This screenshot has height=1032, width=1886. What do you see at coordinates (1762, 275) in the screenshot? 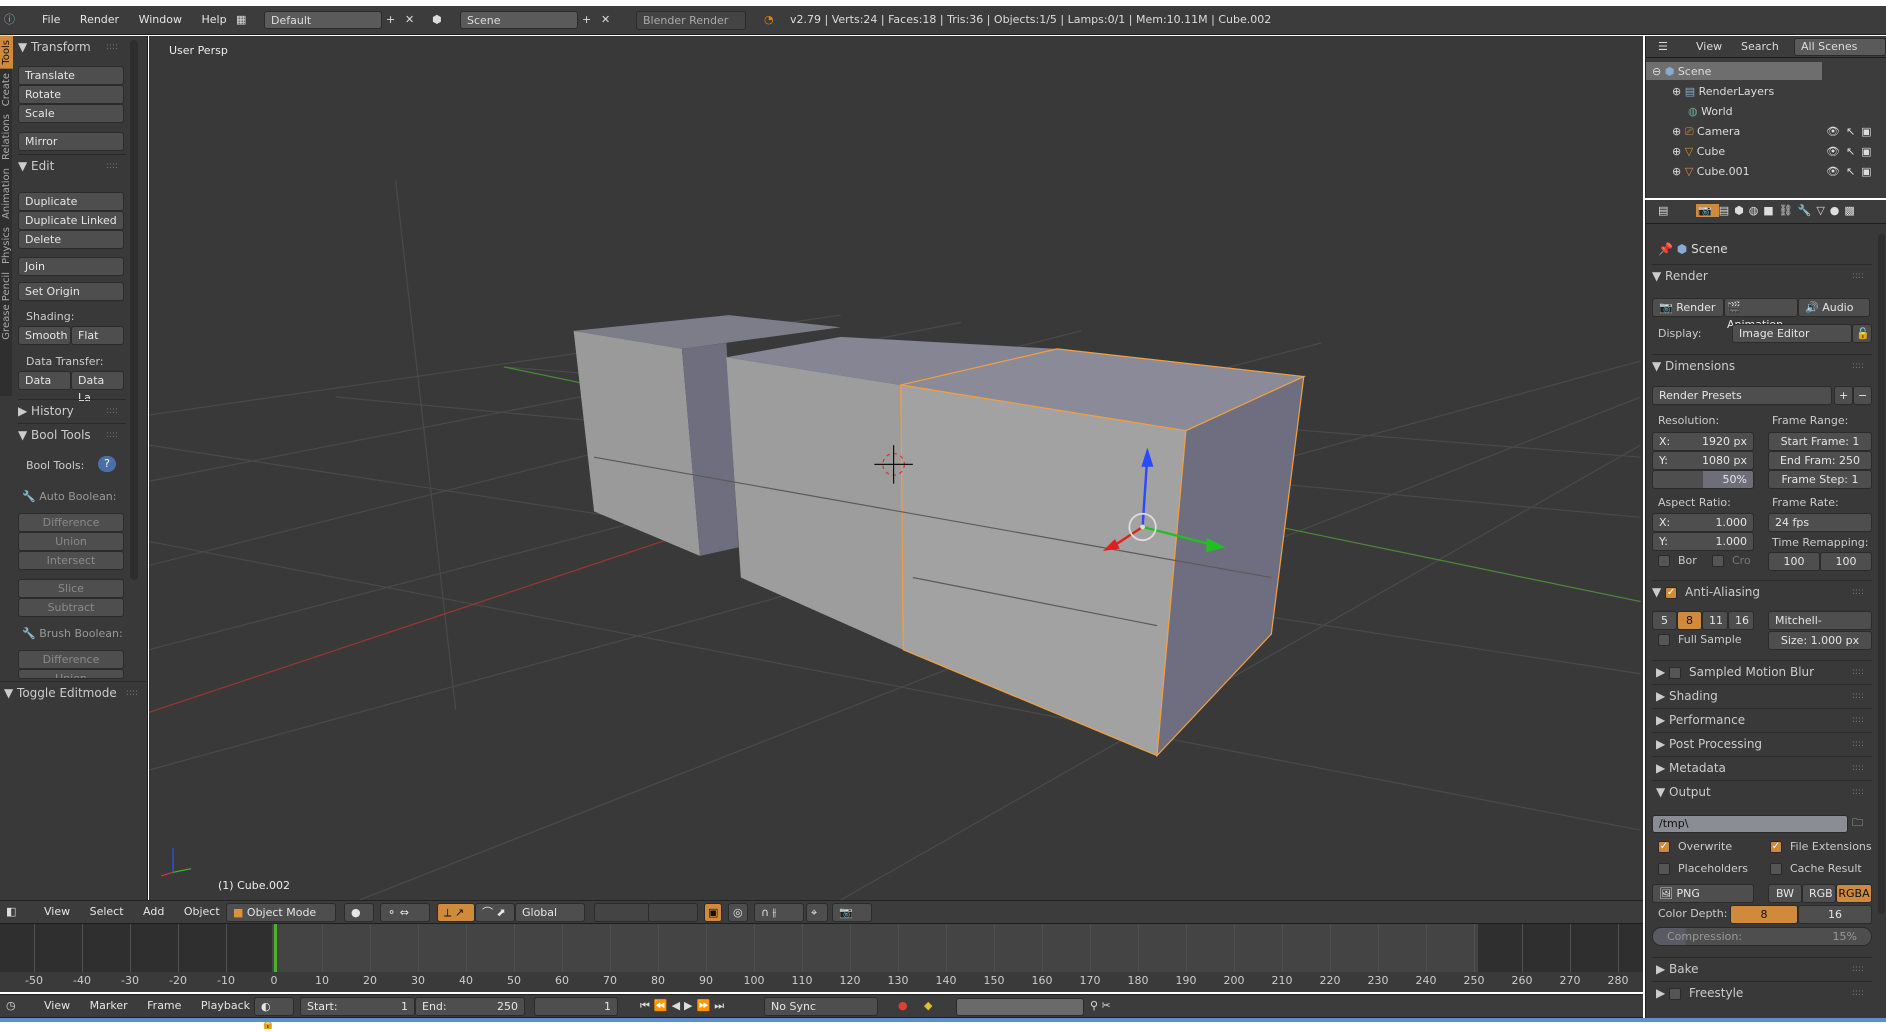
I see `render-panel-header: ▼ Render::::` at bounding box center [1762, 275].